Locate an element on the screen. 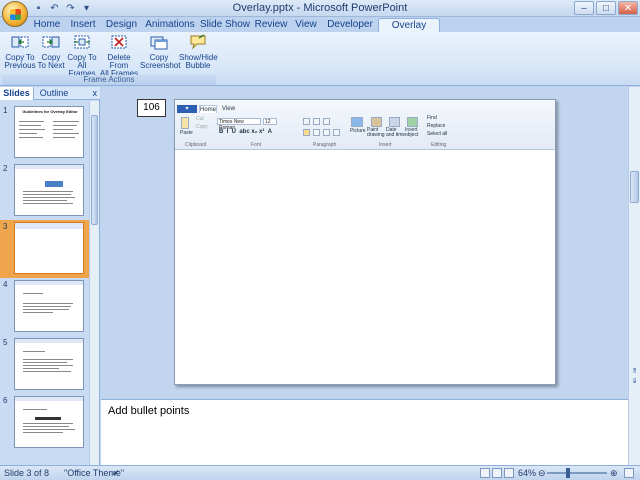 This screenshot has height=480, width=640. tab-slides: Slides is located at coordinates (17, 93).